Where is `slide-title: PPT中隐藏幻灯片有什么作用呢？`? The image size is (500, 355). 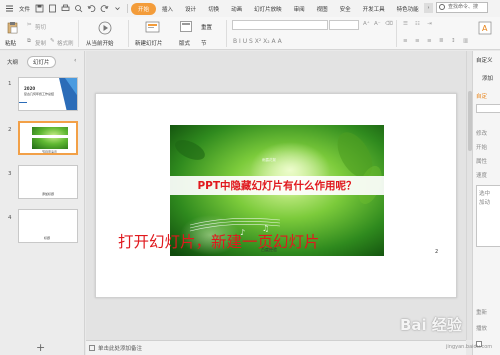
slide-title: PPT中隐藏幻灯片有什么作用呢？ is located at coordinates (277, 185).